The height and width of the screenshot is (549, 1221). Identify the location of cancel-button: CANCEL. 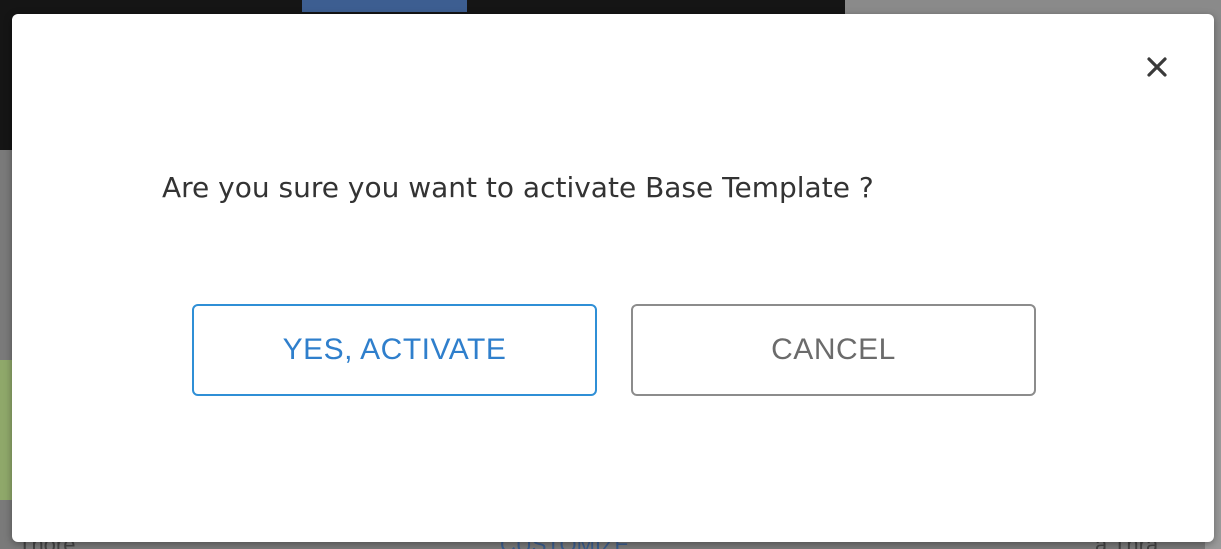
(833, 350).